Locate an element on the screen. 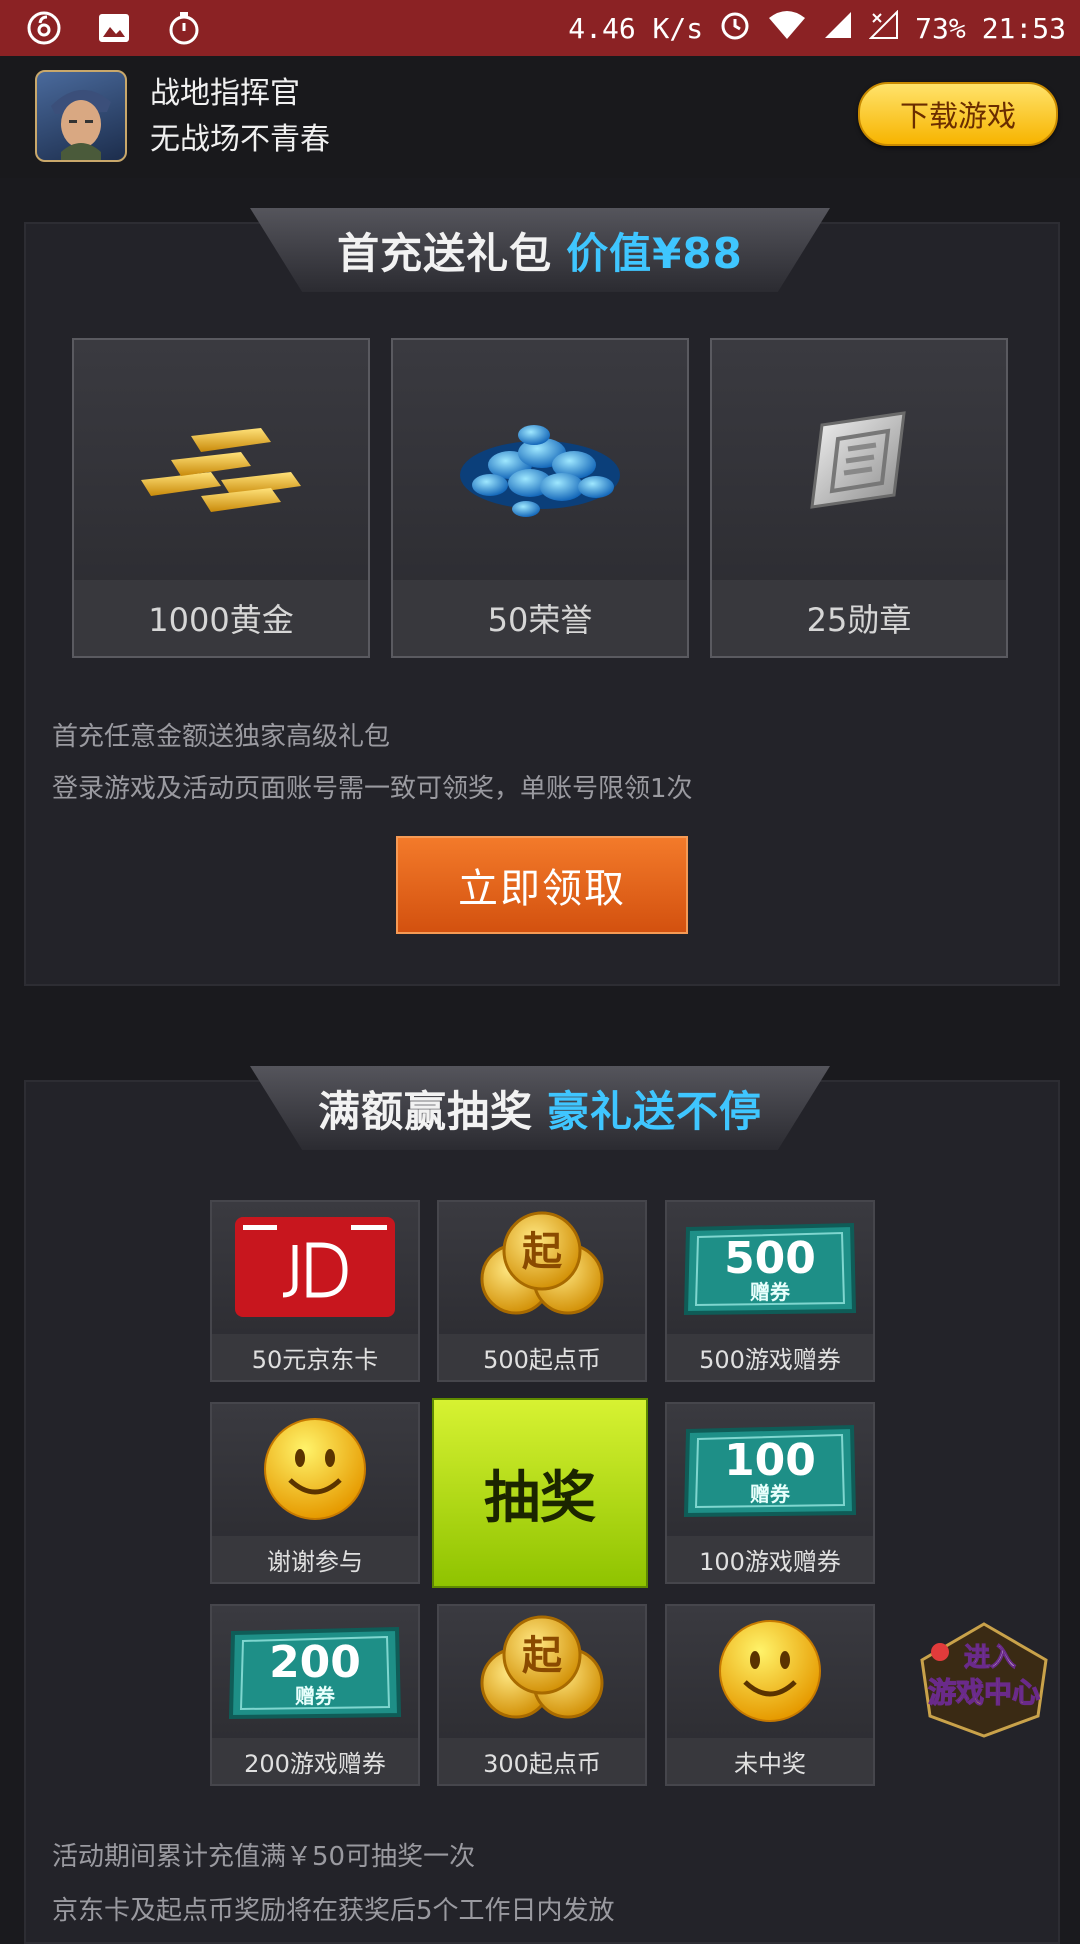 The height and width of the screenshot is (1944, 1080). image-icon is located at coordinates (114, 28).